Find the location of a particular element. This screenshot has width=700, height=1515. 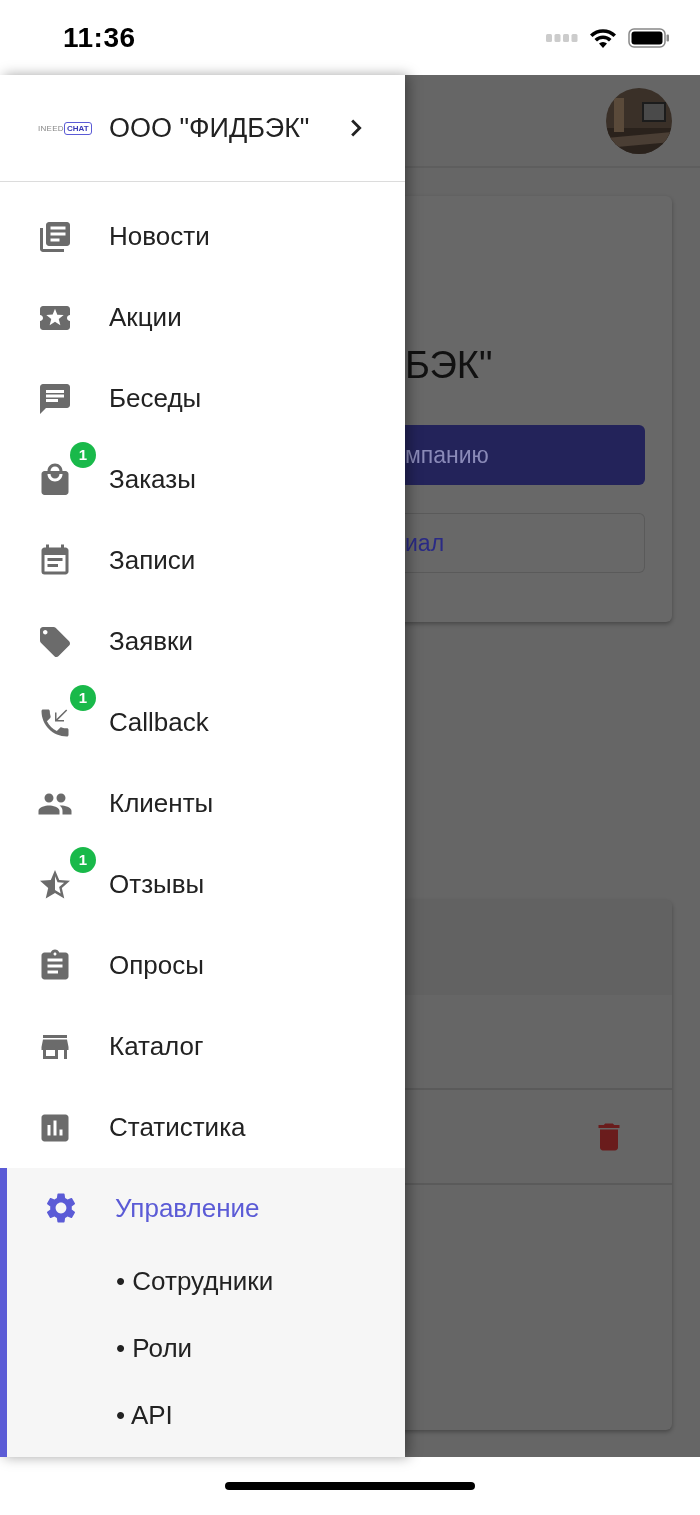

menu-item: Статистика is located at coordinates (202, 1127).